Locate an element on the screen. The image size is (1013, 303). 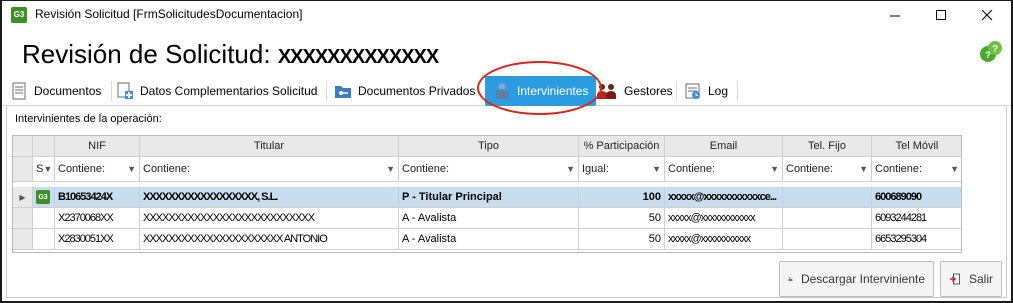
cell-tel-movil: 6653295304 is located at coordinates (916, 239).